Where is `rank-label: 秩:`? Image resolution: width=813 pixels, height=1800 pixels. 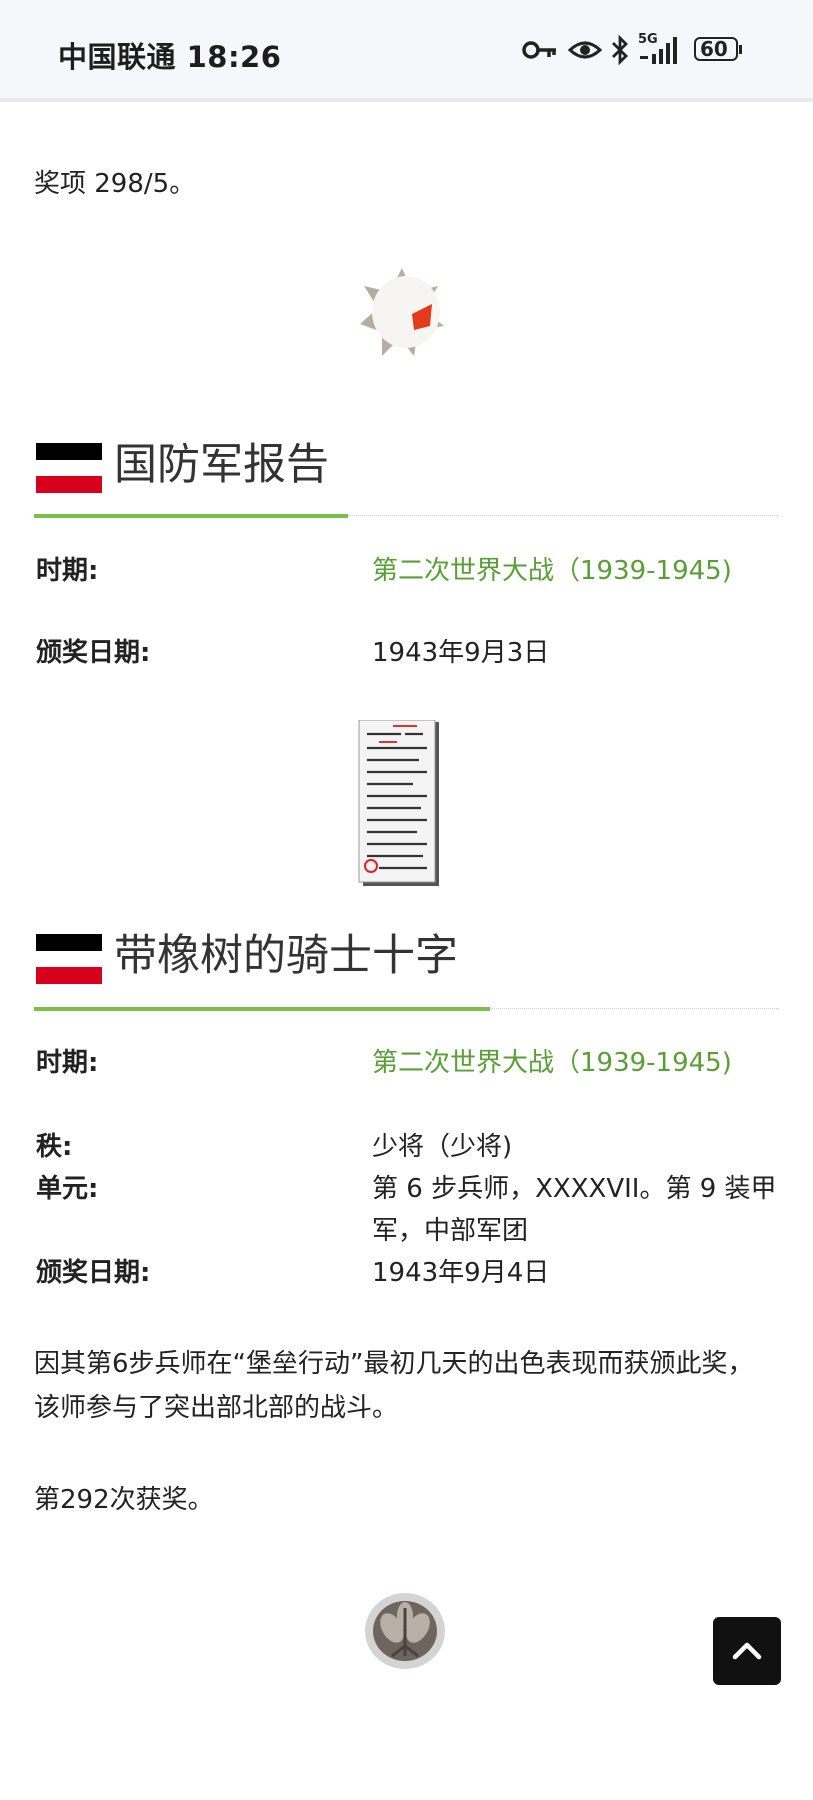
rank-label: 秩: is located at coordinates (54, 1147).